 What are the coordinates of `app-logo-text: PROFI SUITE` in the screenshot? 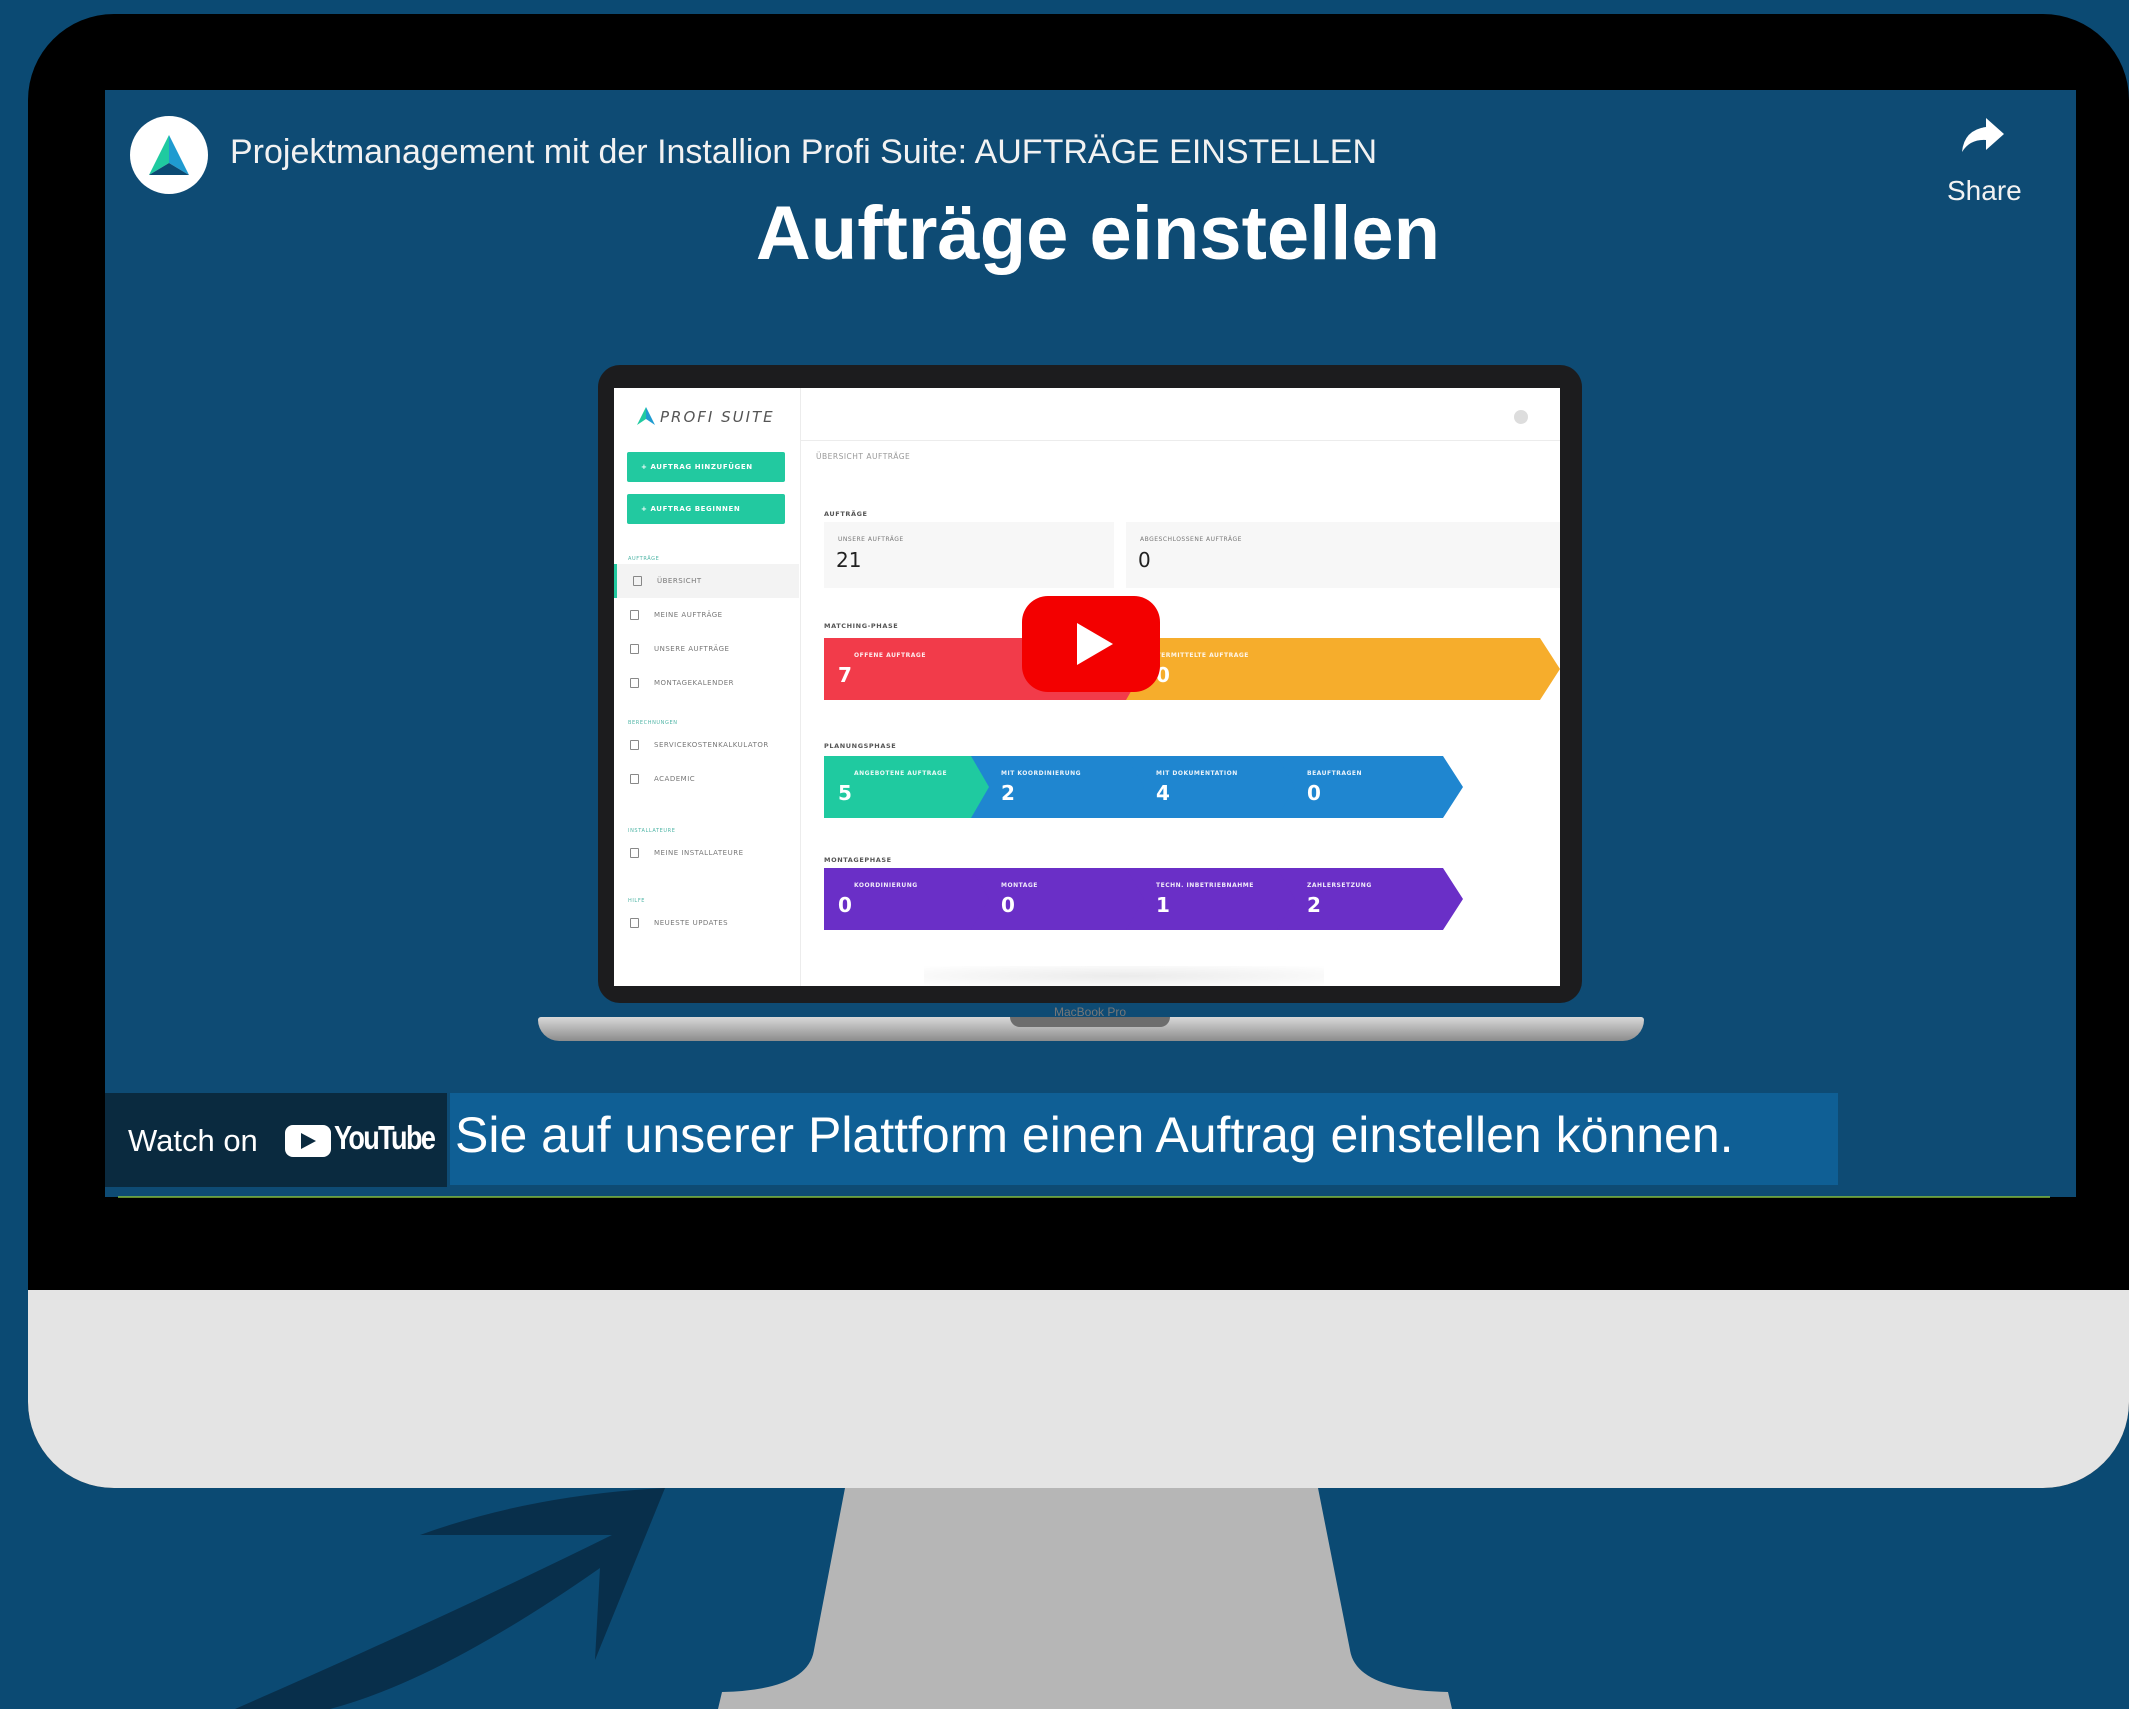 It's located at (717, 417).